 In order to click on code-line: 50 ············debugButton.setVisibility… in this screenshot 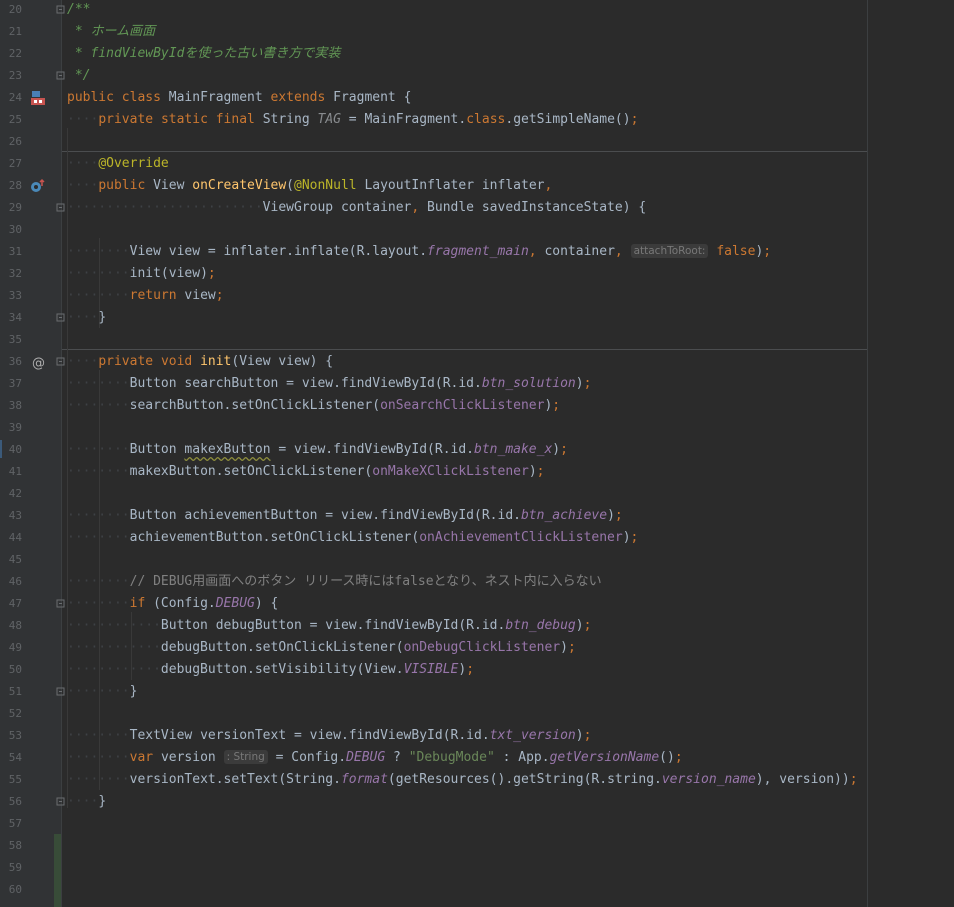, I will do `click(477, 670)`.